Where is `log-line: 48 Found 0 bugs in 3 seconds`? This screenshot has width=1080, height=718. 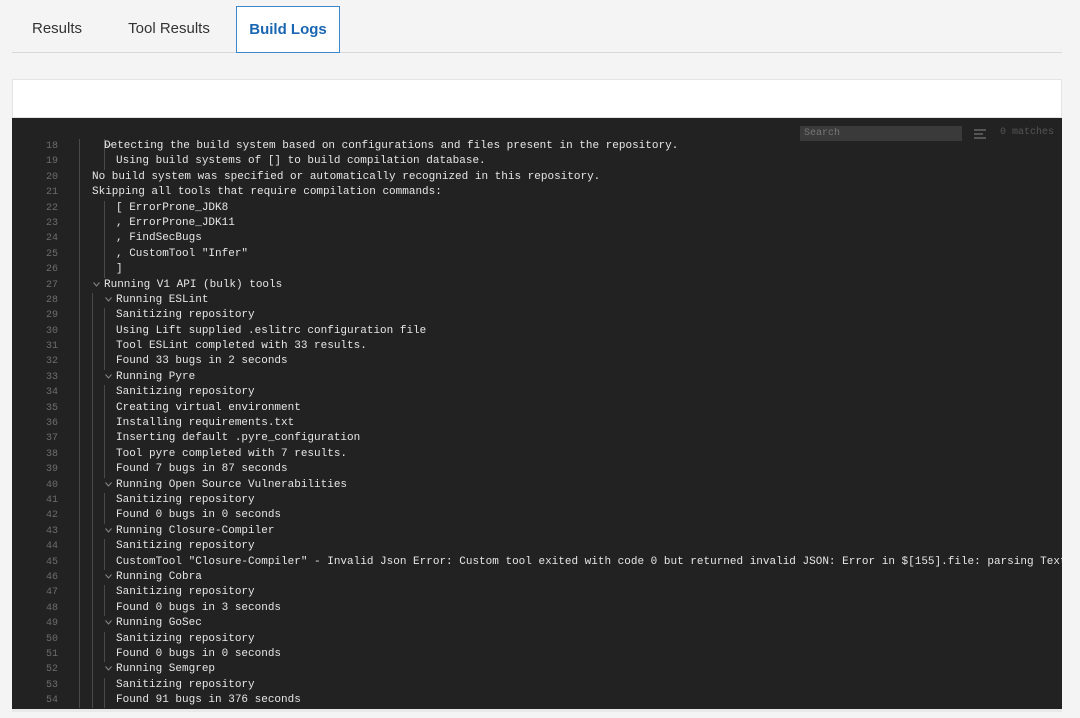
log-line: 48 Found 0 bugs in 3 seconds is located at coordinates (537, 608).